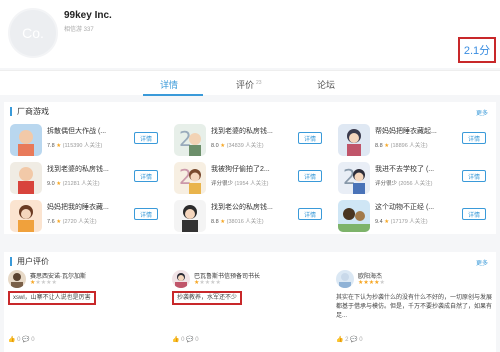 The image size is (500, 352). I want to click on developer-logo: Co., so click(33, 33).